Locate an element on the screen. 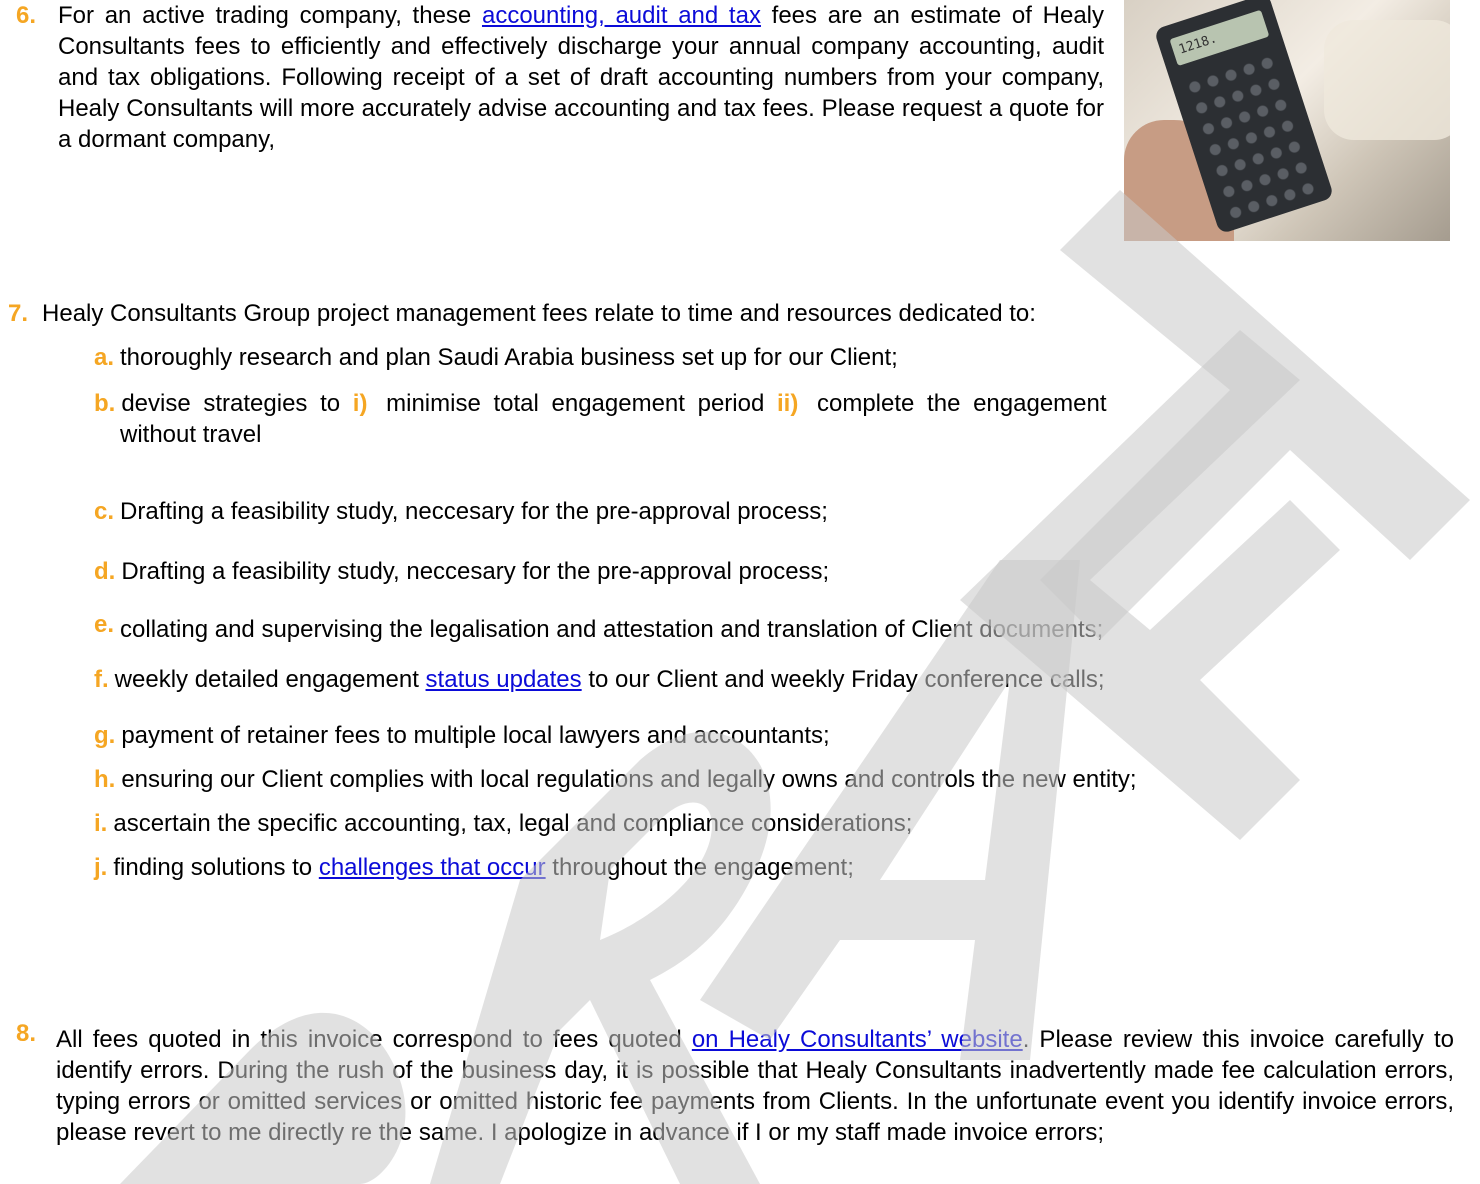 The image size is (1480, 1184). item-text: minimise total engagement period is located at coordinates (575, 403).